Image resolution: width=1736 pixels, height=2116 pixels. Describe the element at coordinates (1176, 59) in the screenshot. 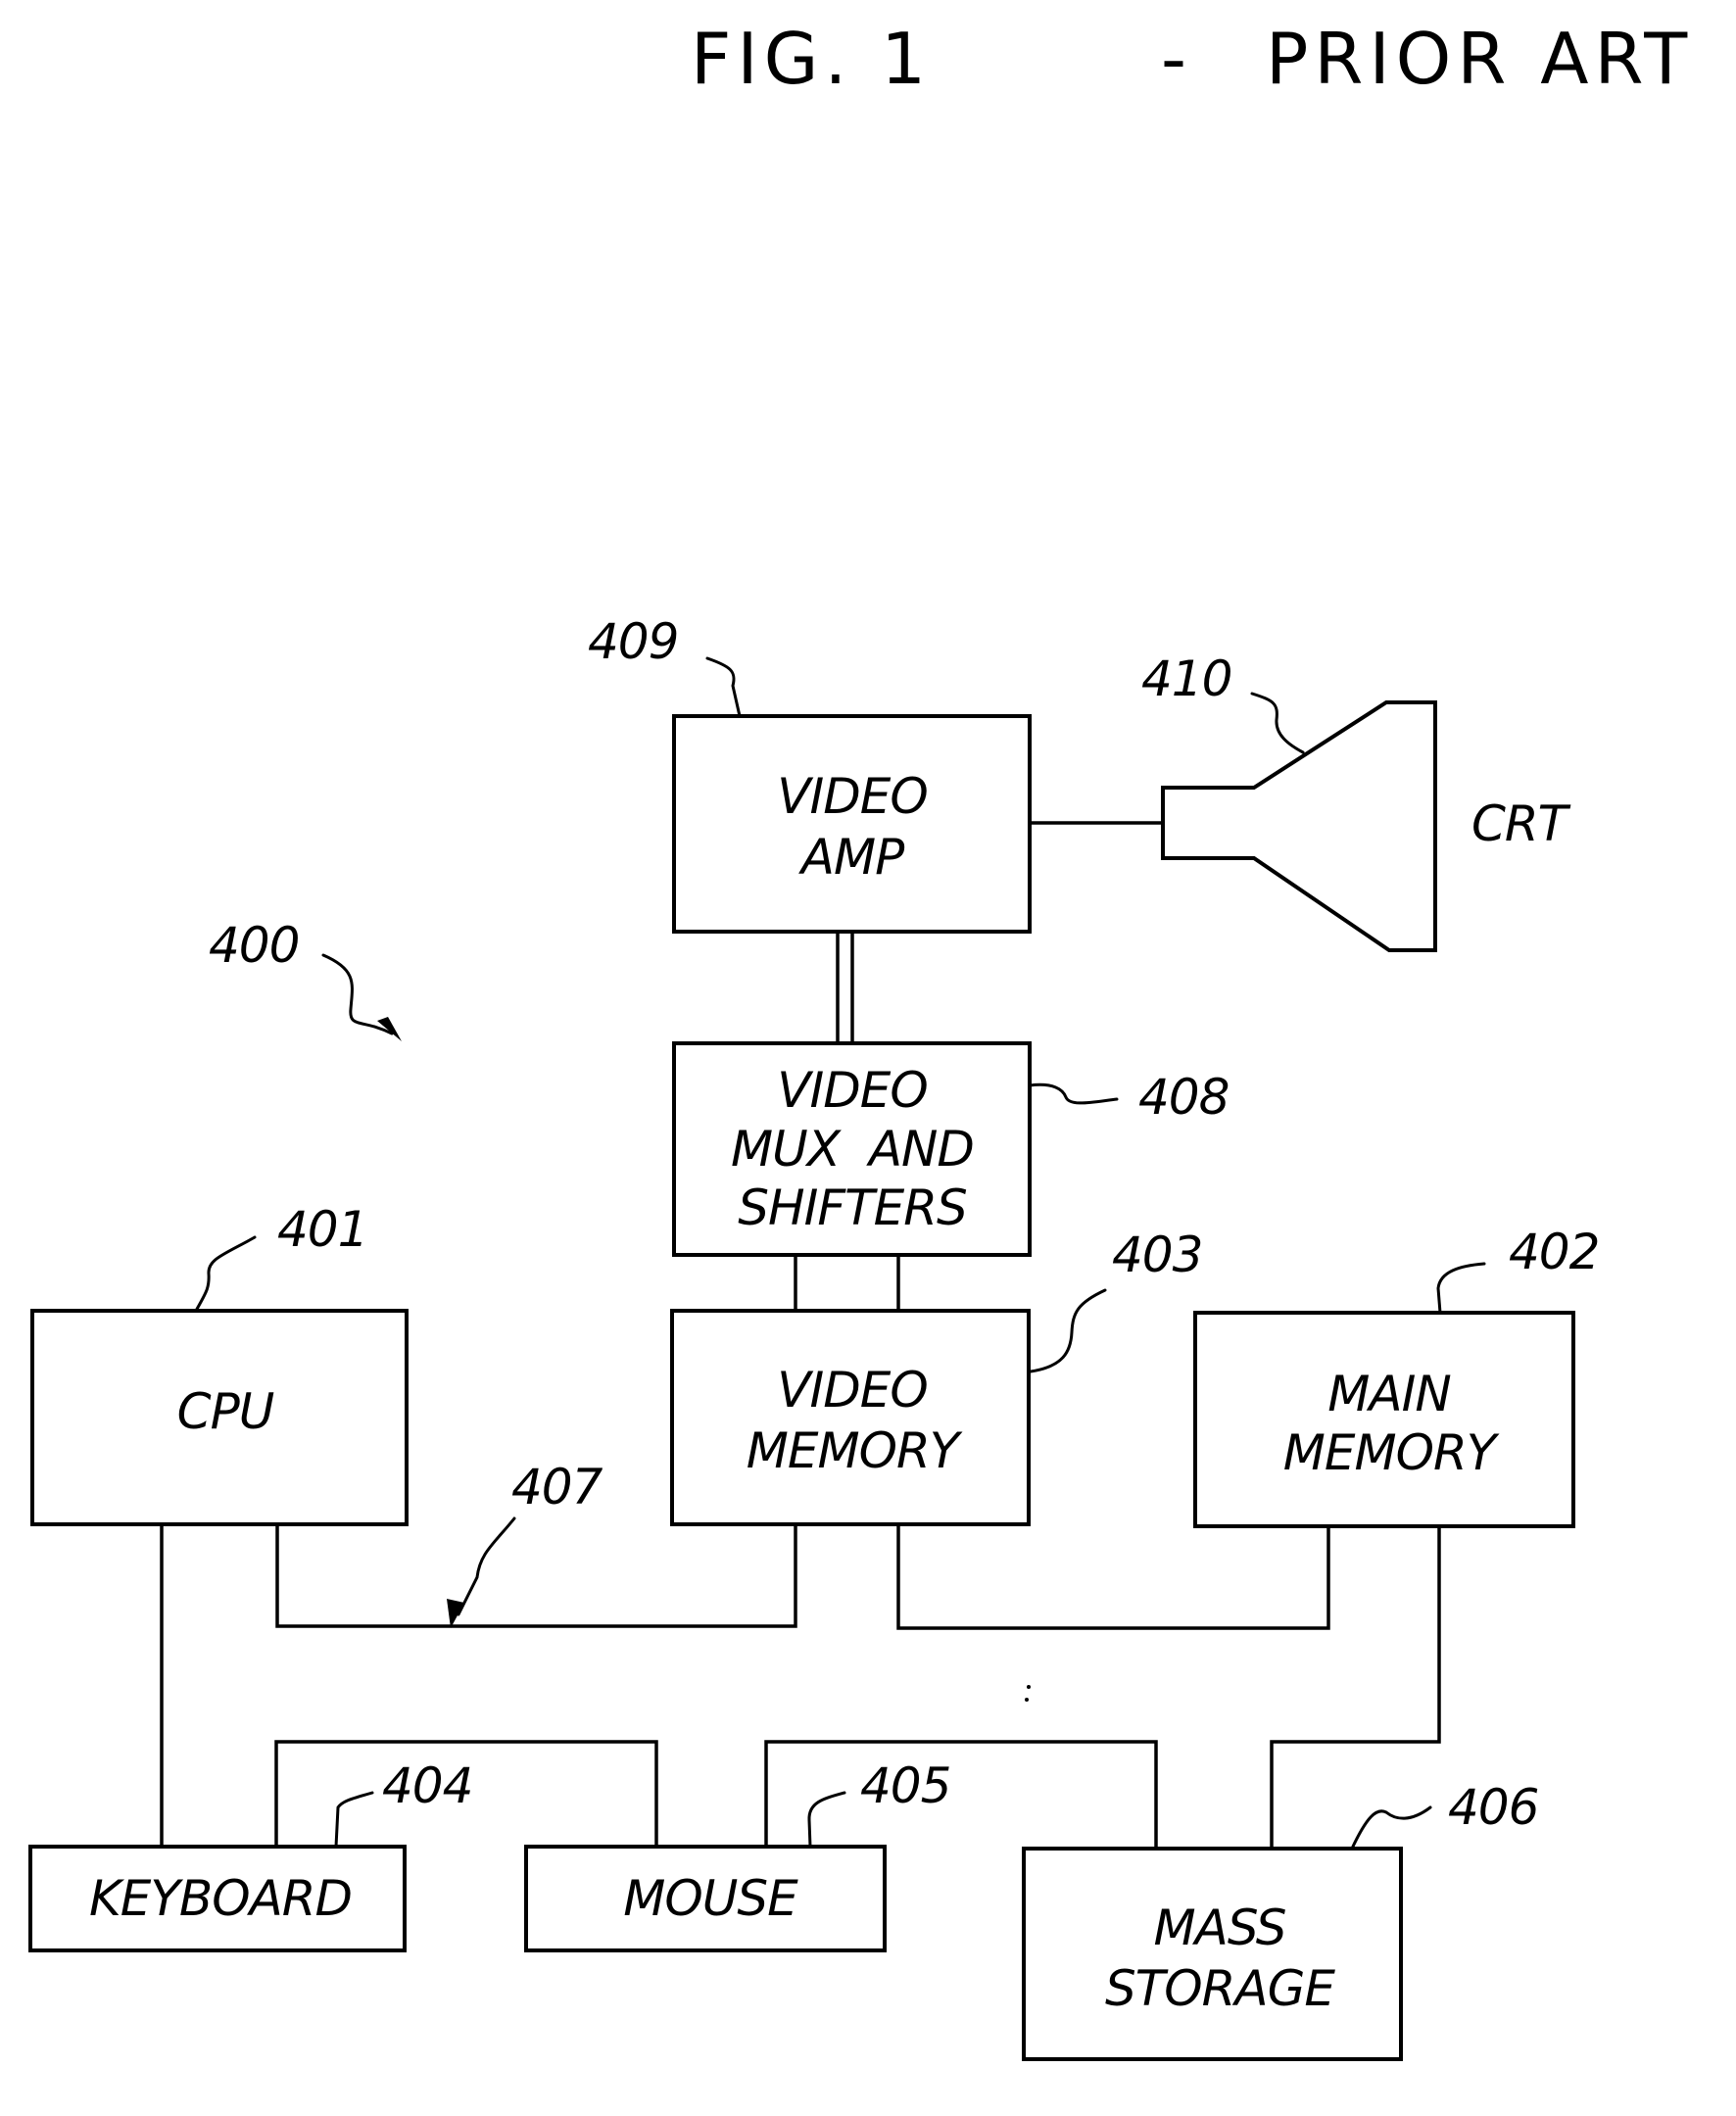

I see `figure-title-dash: -` at that location.